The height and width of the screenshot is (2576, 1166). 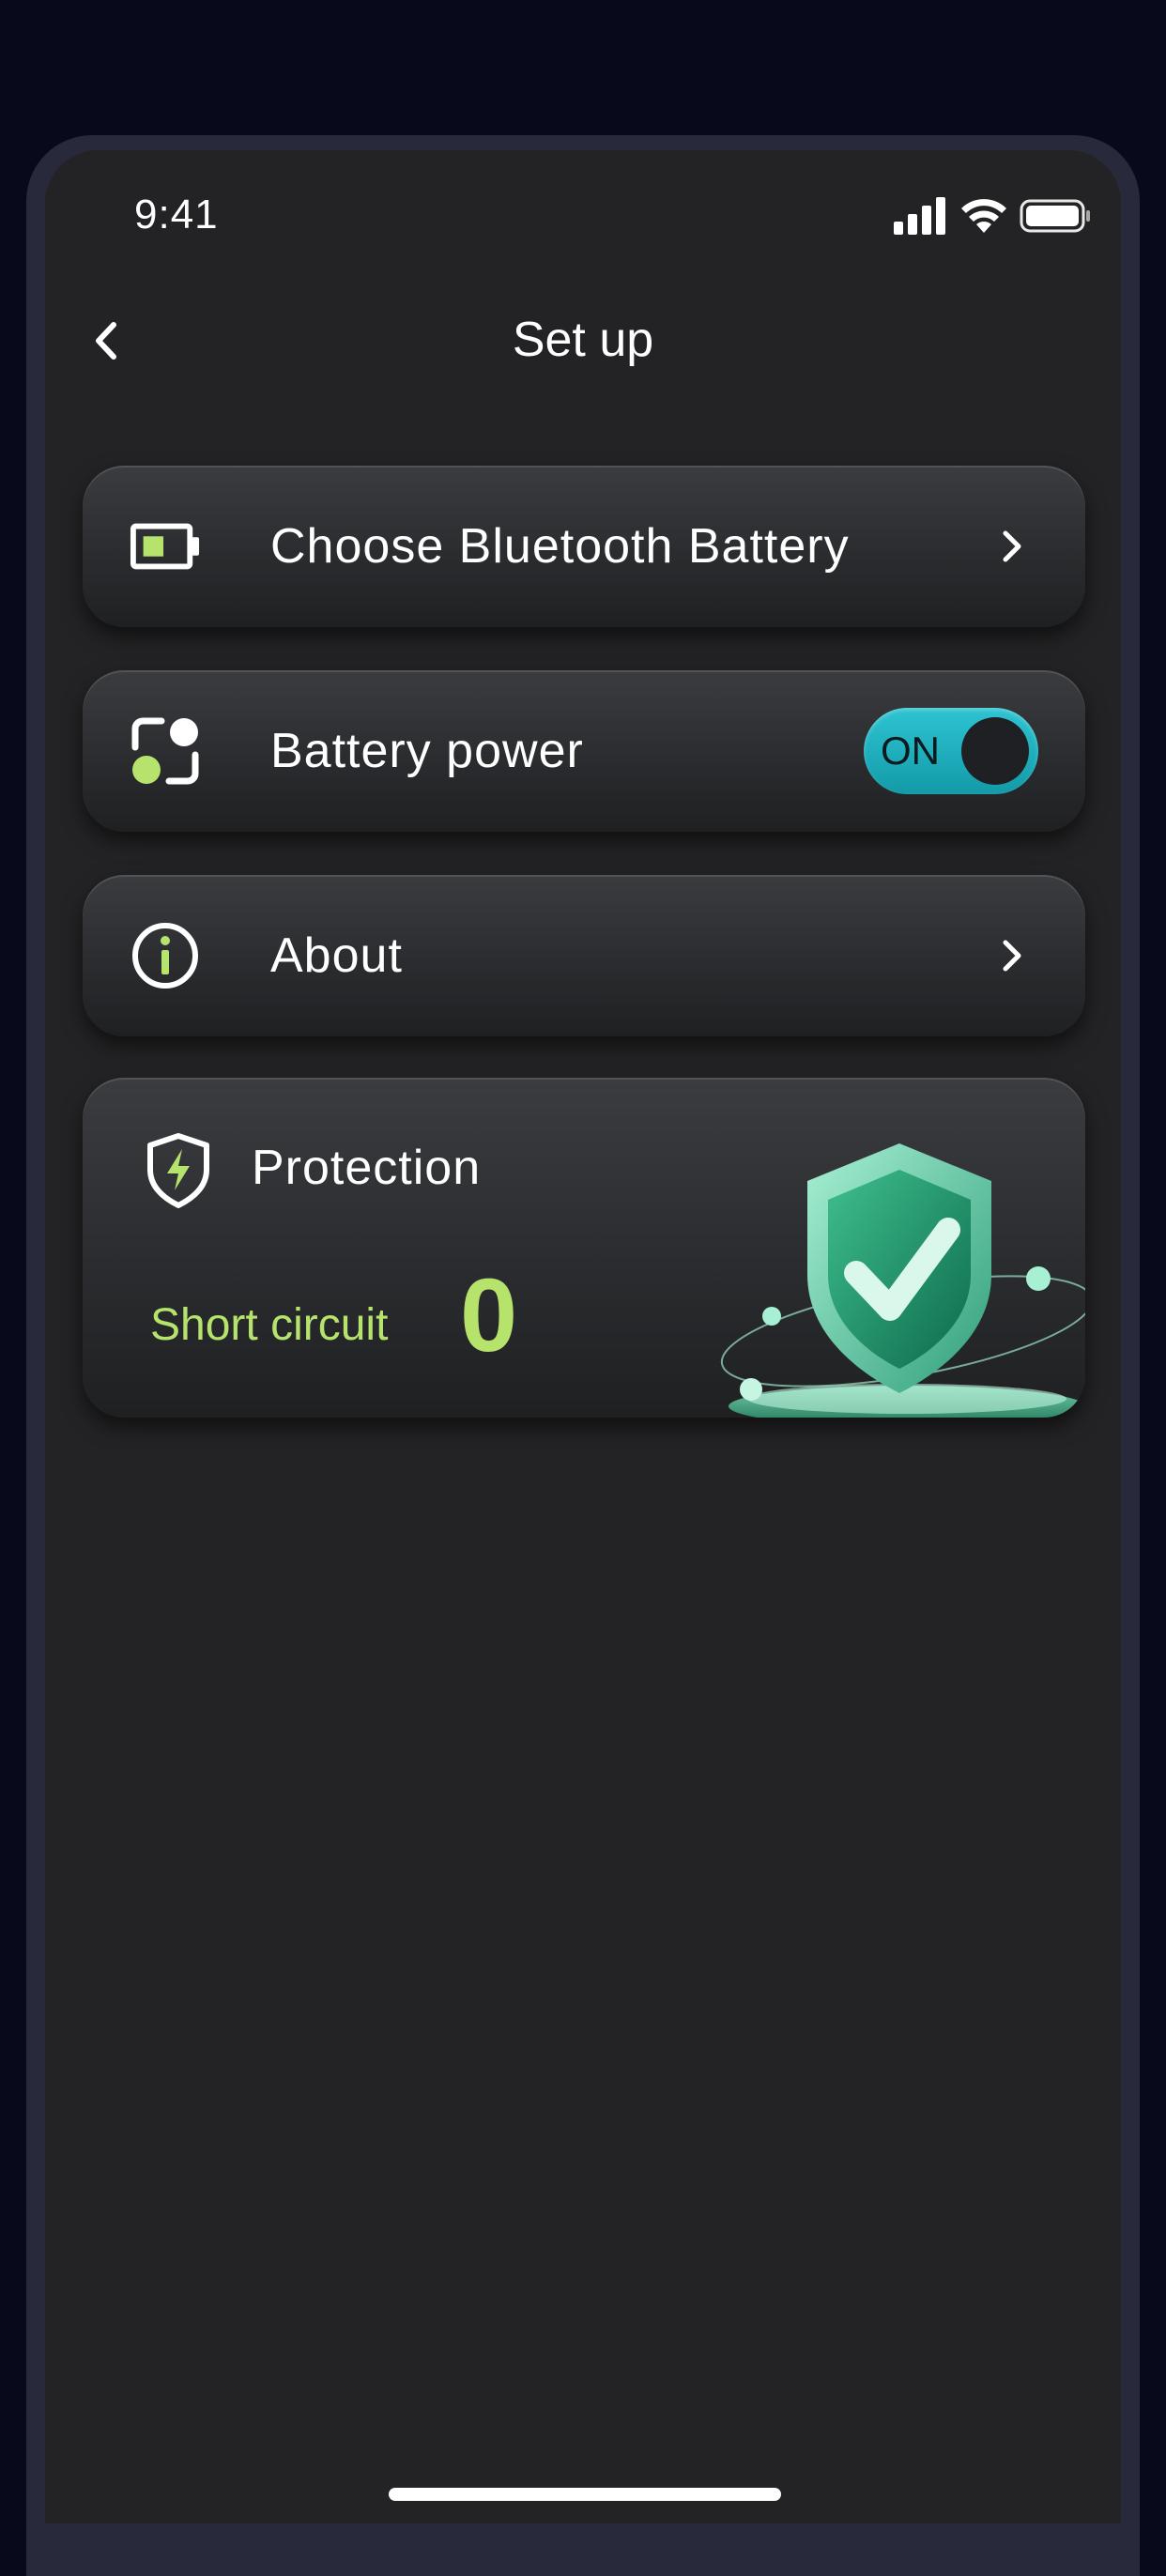 I want to click on status-icons, so click(x=993, y=216).